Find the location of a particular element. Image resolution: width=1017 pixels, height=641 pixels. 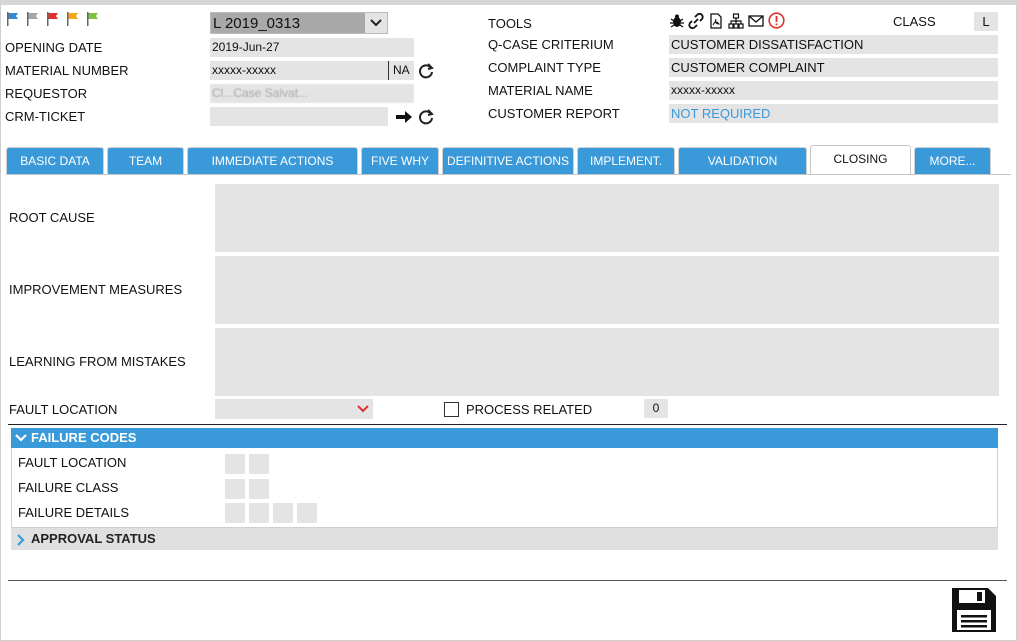

improvement-measures-label: IMPROVEMENT MEASURES is located at coordinates (96, 289).